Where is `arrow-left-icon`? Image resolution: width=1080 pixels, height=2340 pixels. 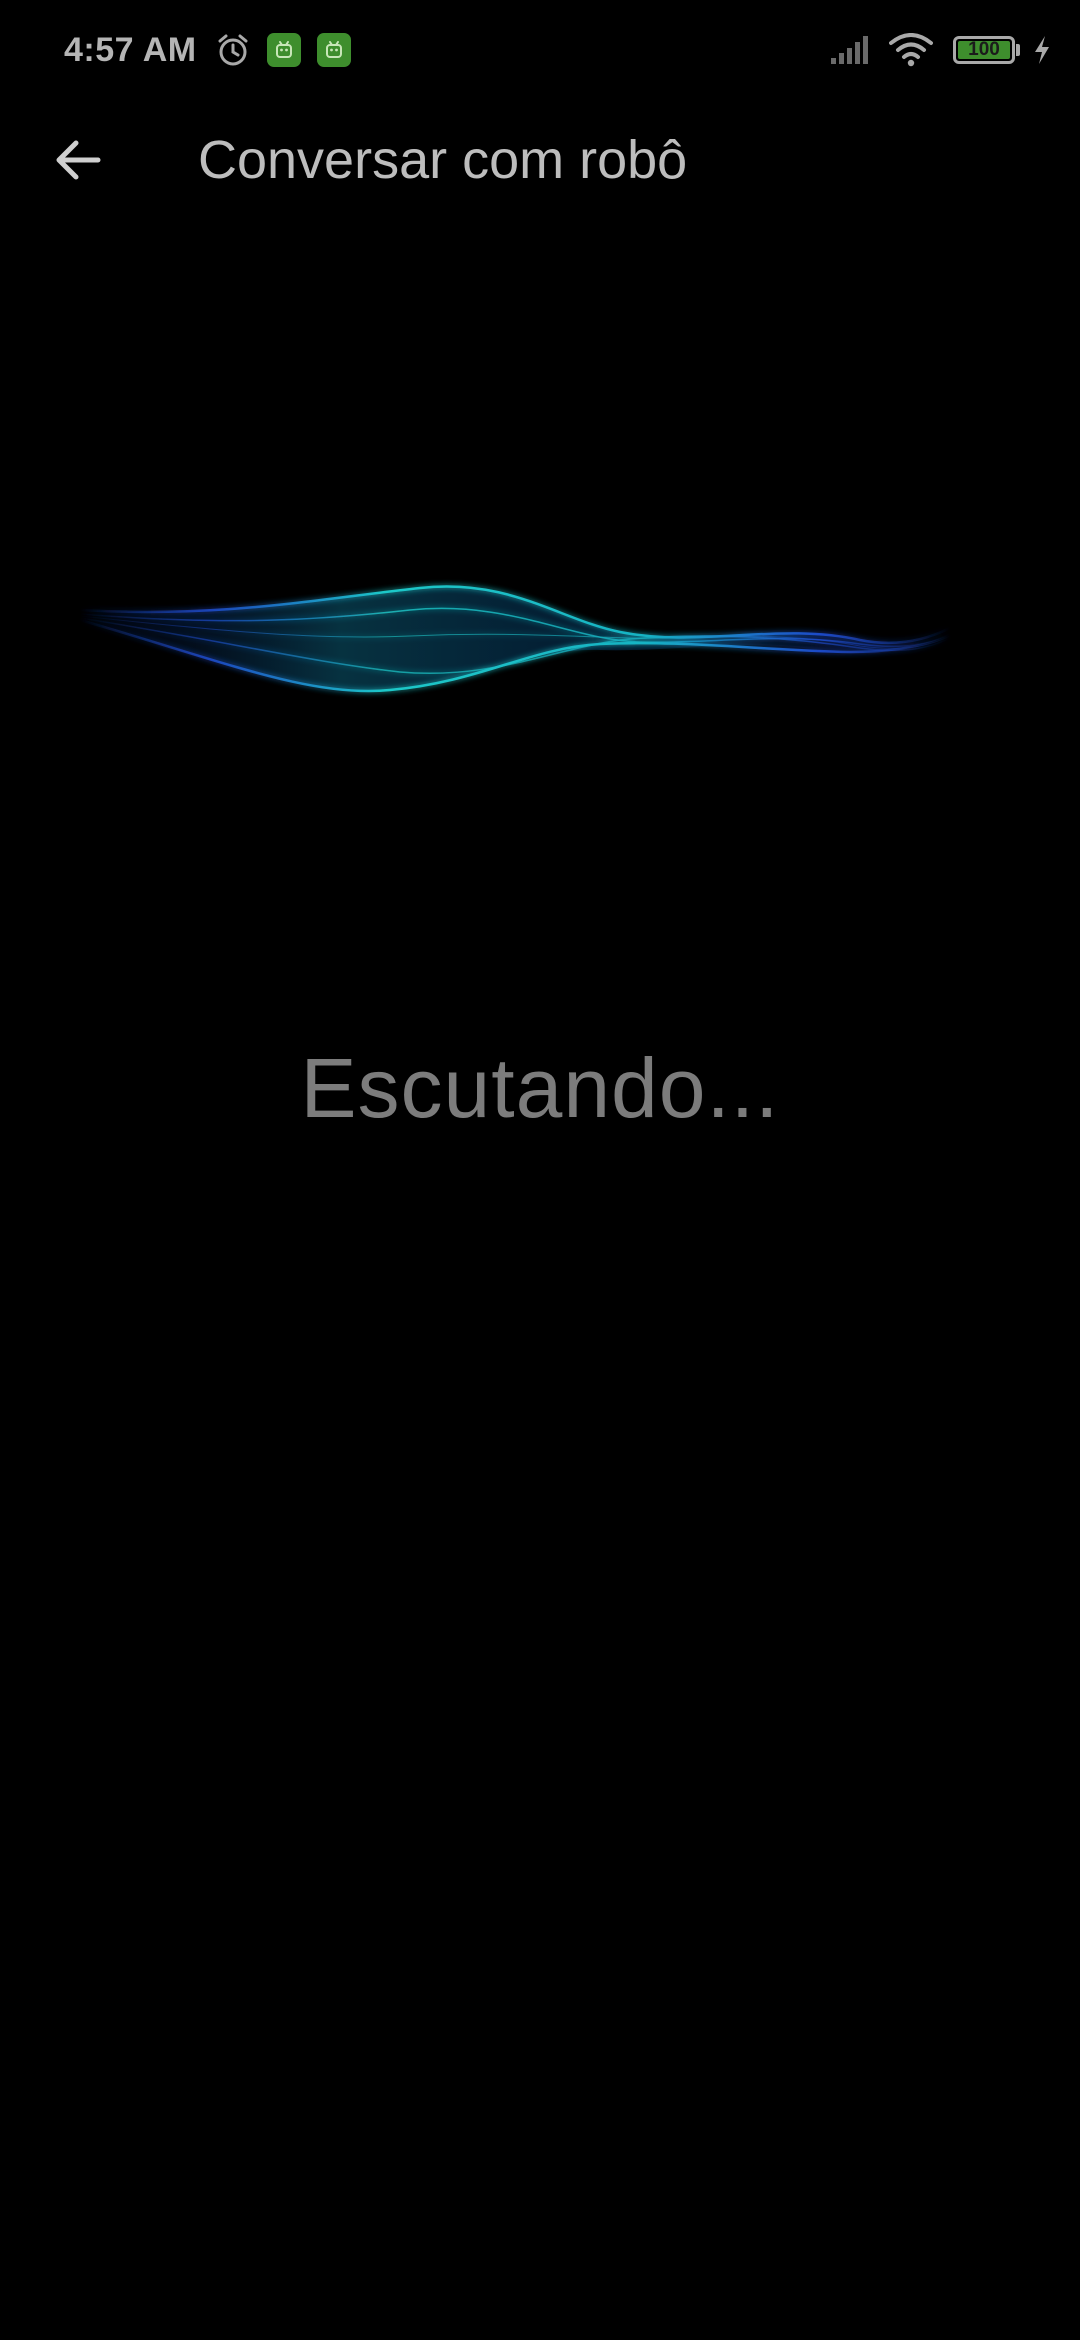 arrow-left-icon is located at coordinates (78, 160).